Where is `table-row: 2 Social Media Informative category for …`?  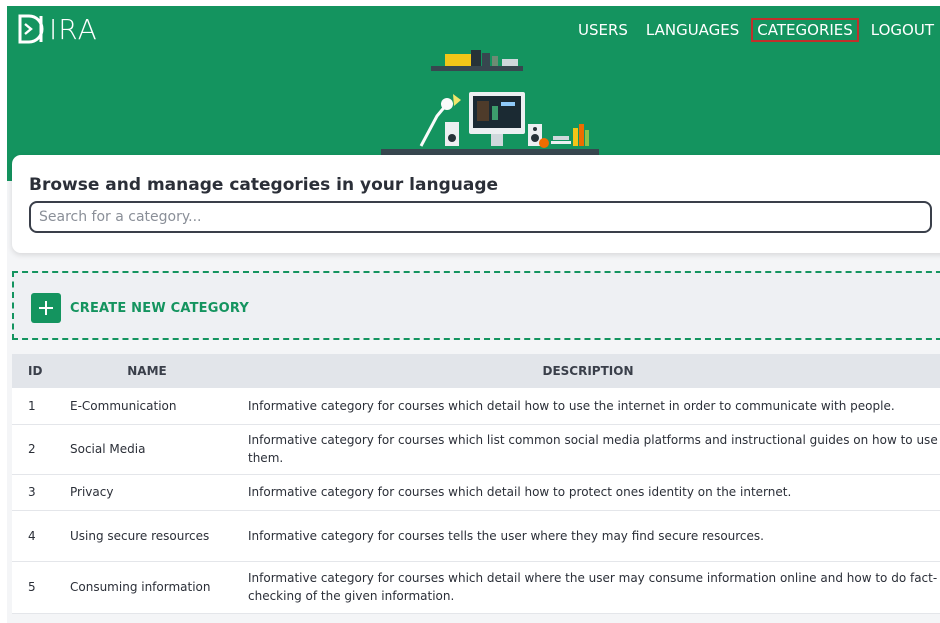 table-row: 2 Social Media Informative category for … is located at coordinates (476, 449).